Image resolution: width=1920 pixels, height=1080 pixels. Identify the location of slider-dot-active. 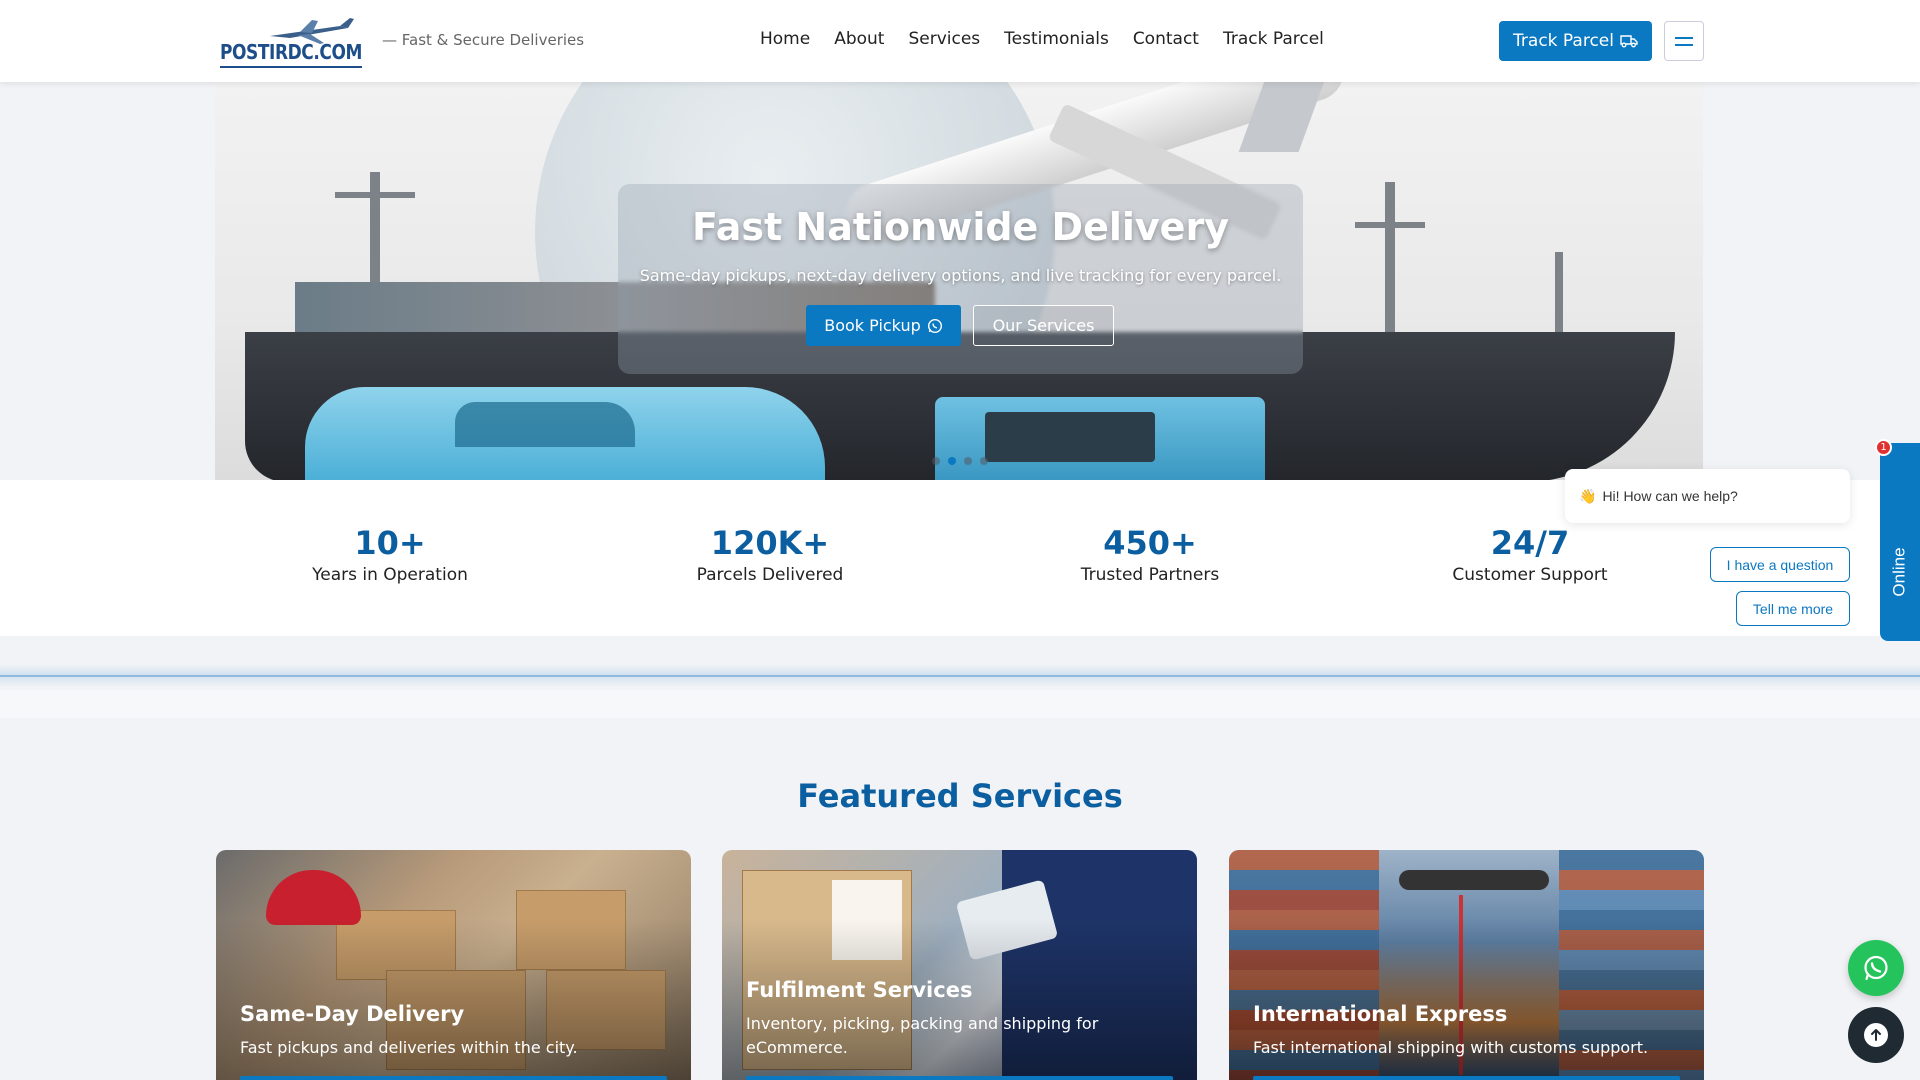
(952, 461).